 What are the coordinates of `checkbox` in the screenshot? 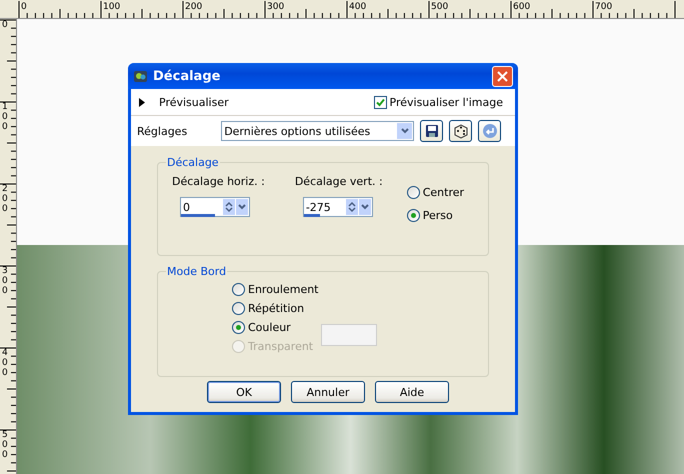 It's located at (380, 102).